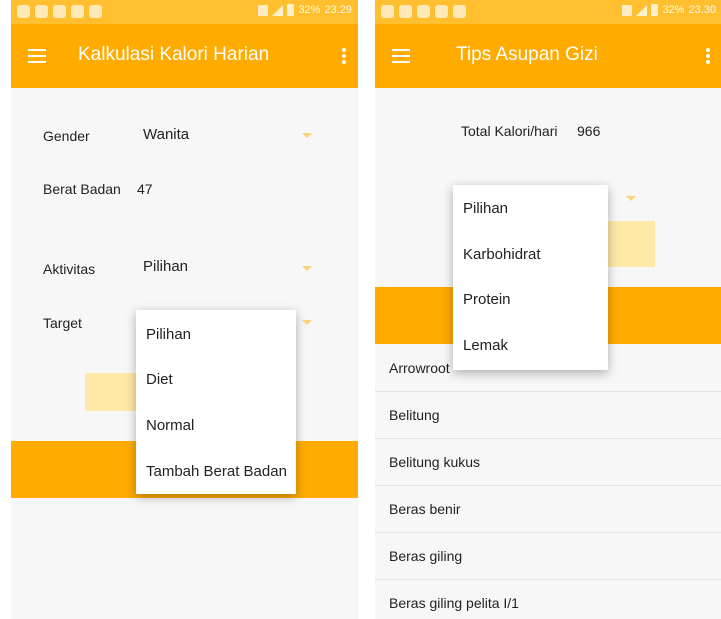 This screenshot has width=721, height=619. What do you see at coordinates (168, 334) in the screenshot?
I see `target-option-pilihan: Pilihan` at bounding box center [168, 334].